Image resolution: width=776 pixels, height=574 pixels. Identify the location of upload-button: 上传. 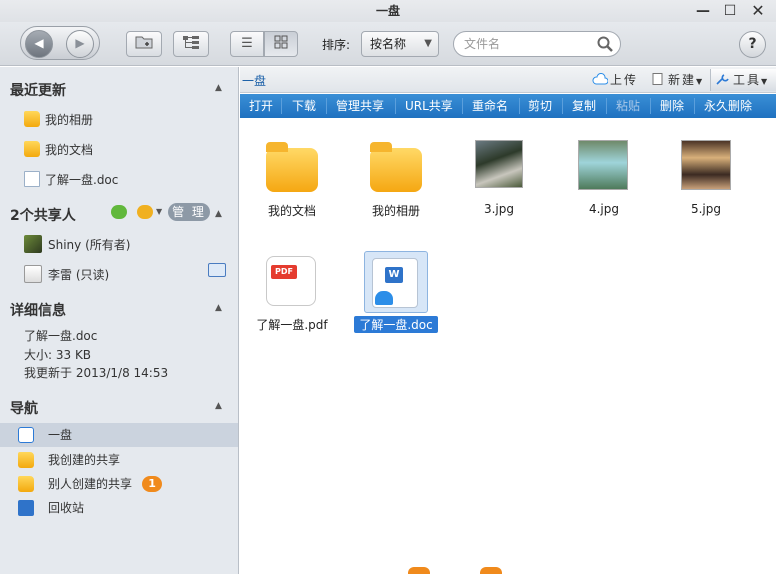
(615, 79).